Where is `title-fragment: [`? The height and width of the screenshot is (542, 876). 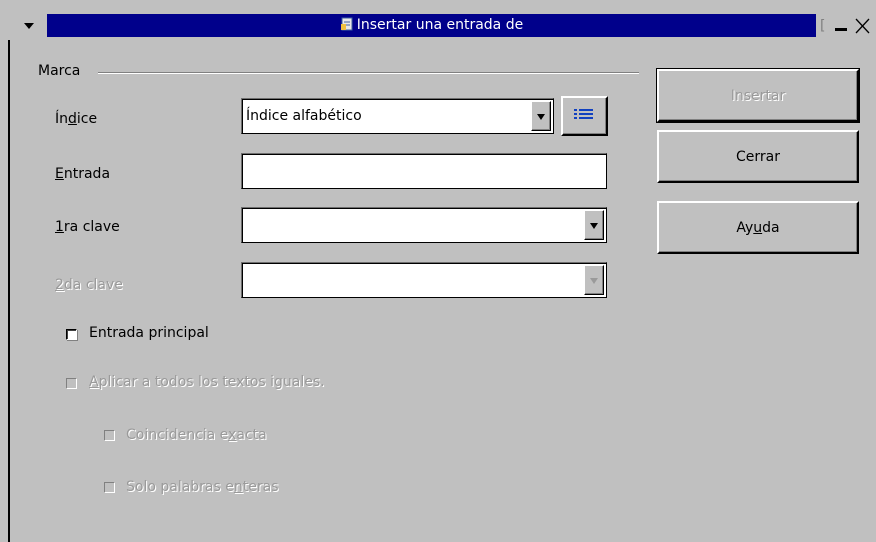
title-fragment: [ is located at coordinates (823, 26).